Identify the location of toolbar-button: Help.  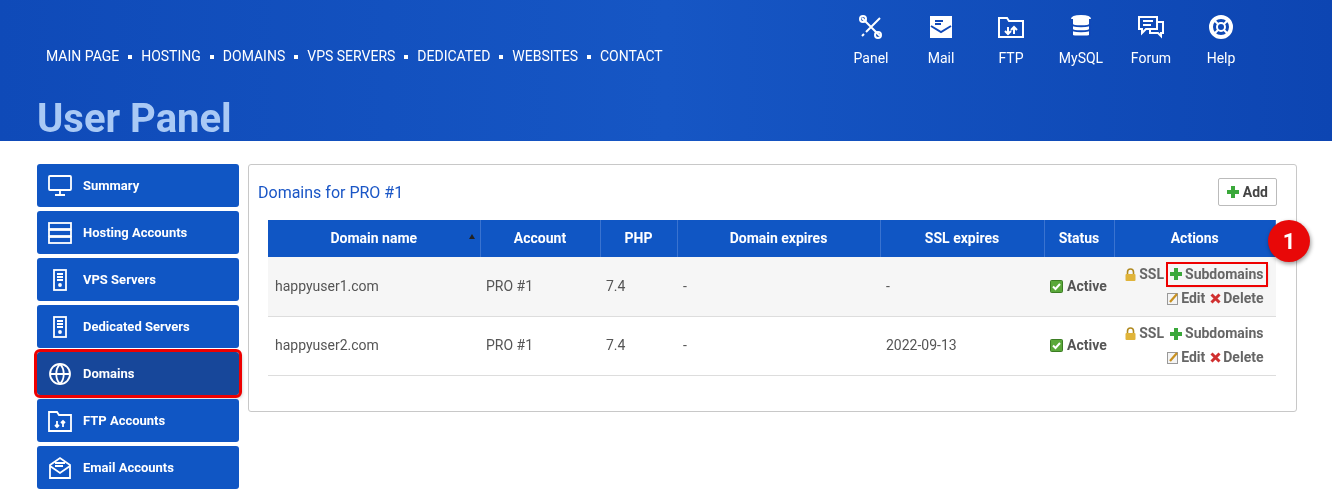
(1221, 41).